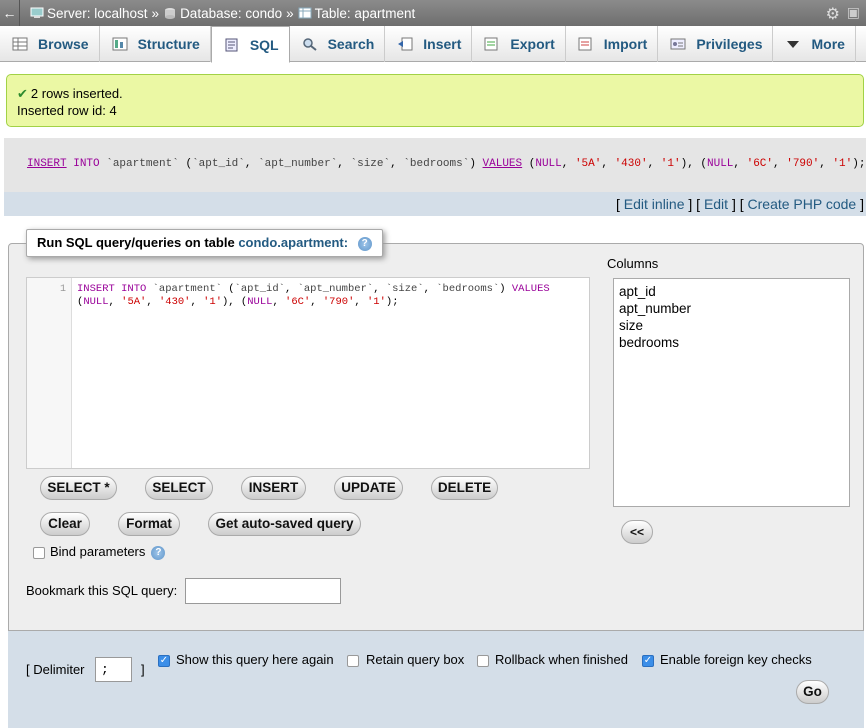  What do you see at coordinates (149, 524) in the screenshot?
I see `format-button: Format` at bounding box center [149, 524].